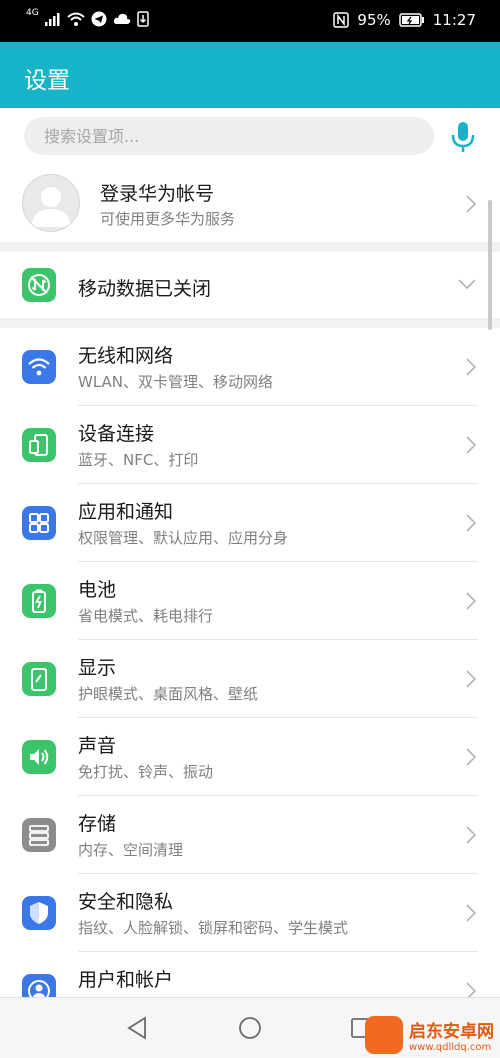 This screenshot has width=500, height=1058. I want to click on watermark-url: www.qdlldq.com, so click(450, 1047).